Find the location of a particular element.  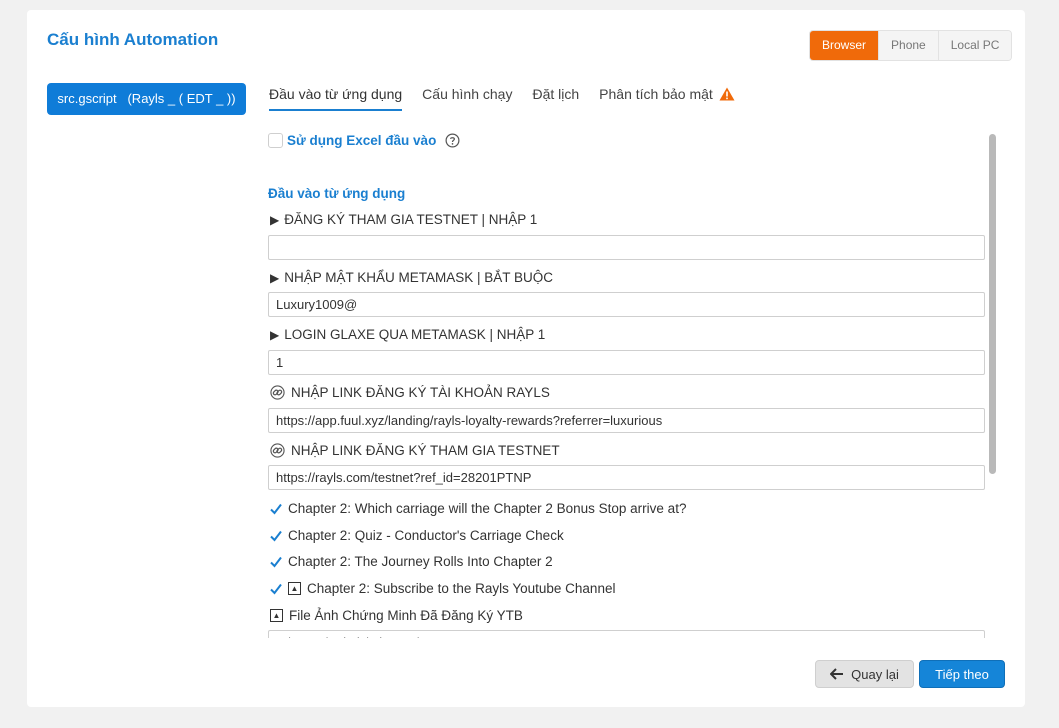

proof-image-path-input: C:\Users\Admin\Pictures\YTB is located at coordinates (626, 634).